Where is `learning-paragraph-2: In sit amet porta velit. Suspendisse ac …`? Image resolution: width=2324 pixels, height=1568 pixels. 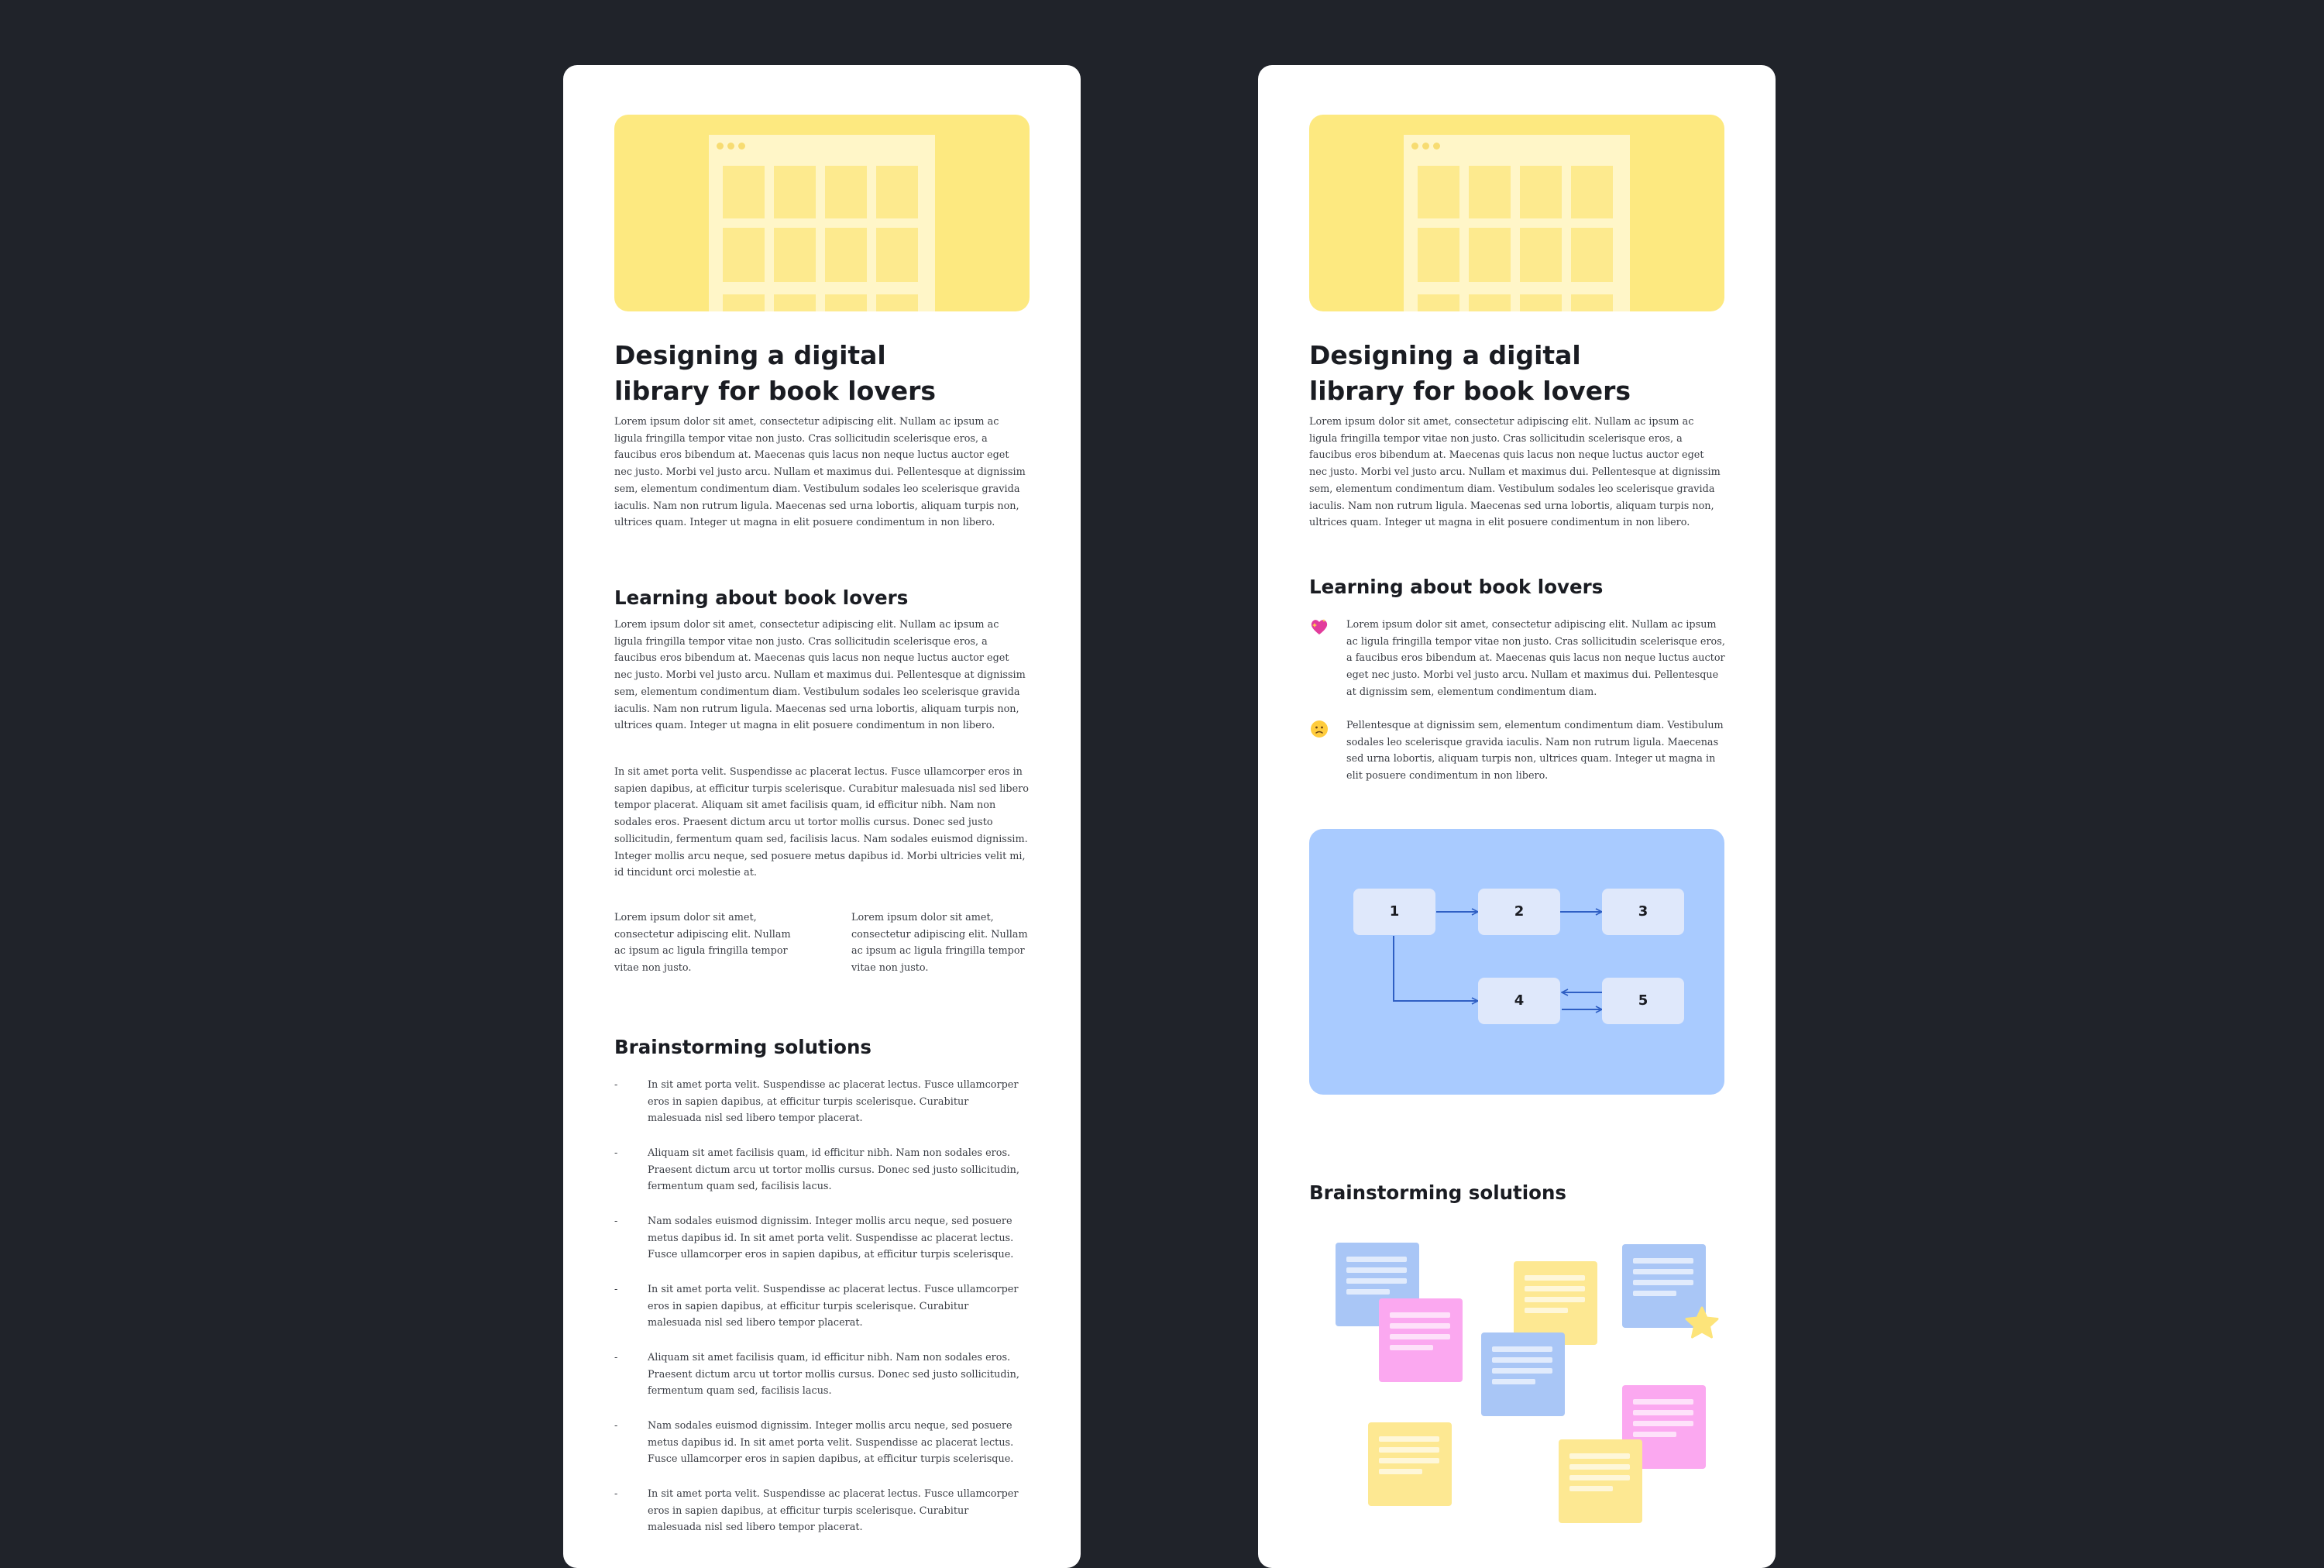 learning-paragraph-2: In sit amet porta velit. Suspendisse ac … is located at coordinates (821, 822).